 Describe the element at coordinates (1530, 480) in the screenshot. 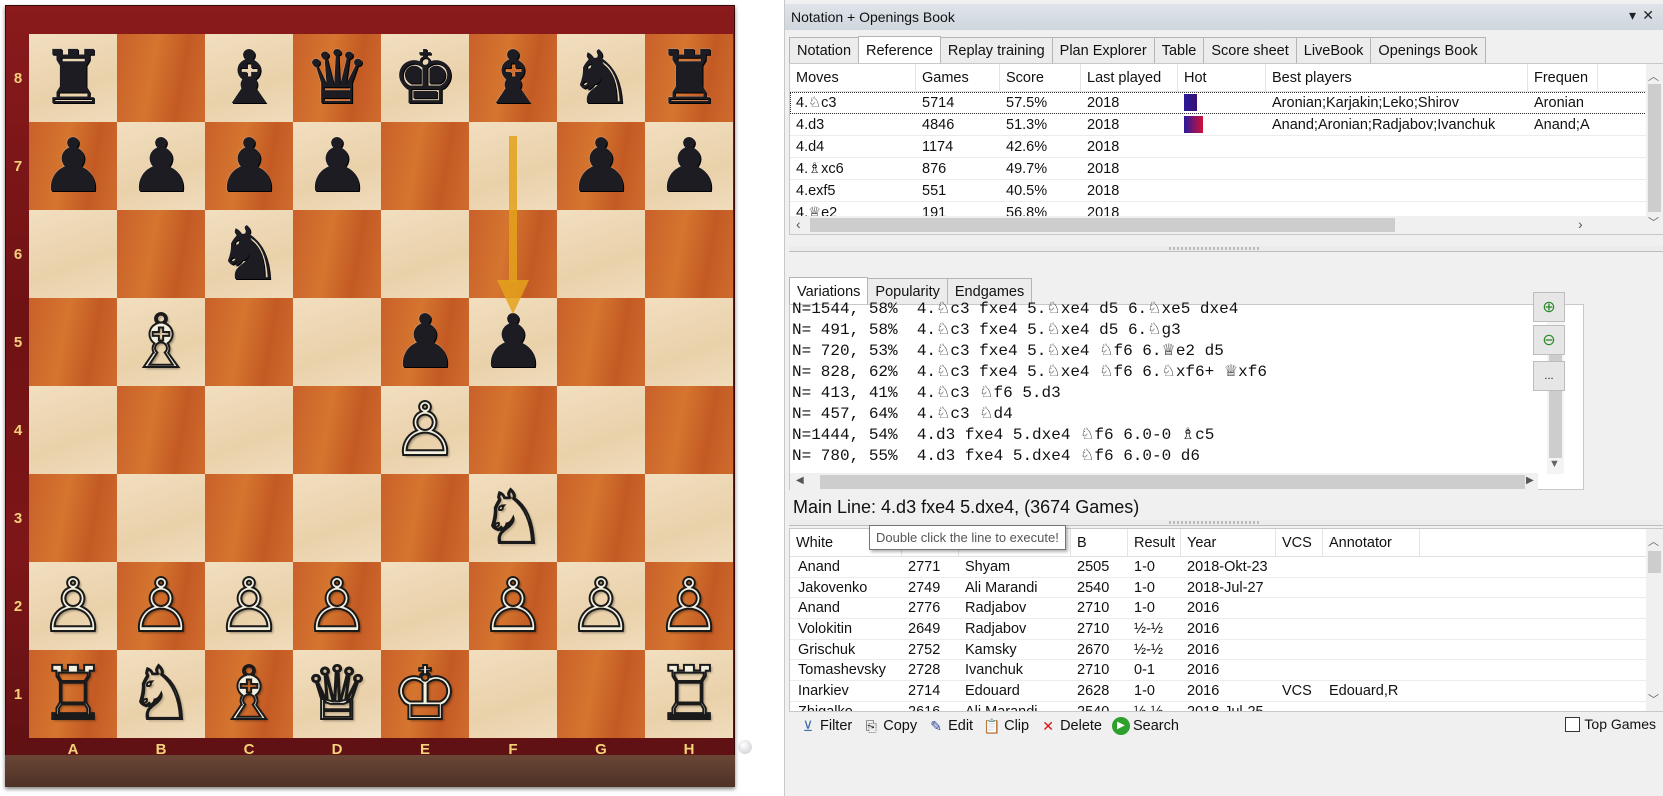

I see `scroll-right-icon: ▶` at that location.